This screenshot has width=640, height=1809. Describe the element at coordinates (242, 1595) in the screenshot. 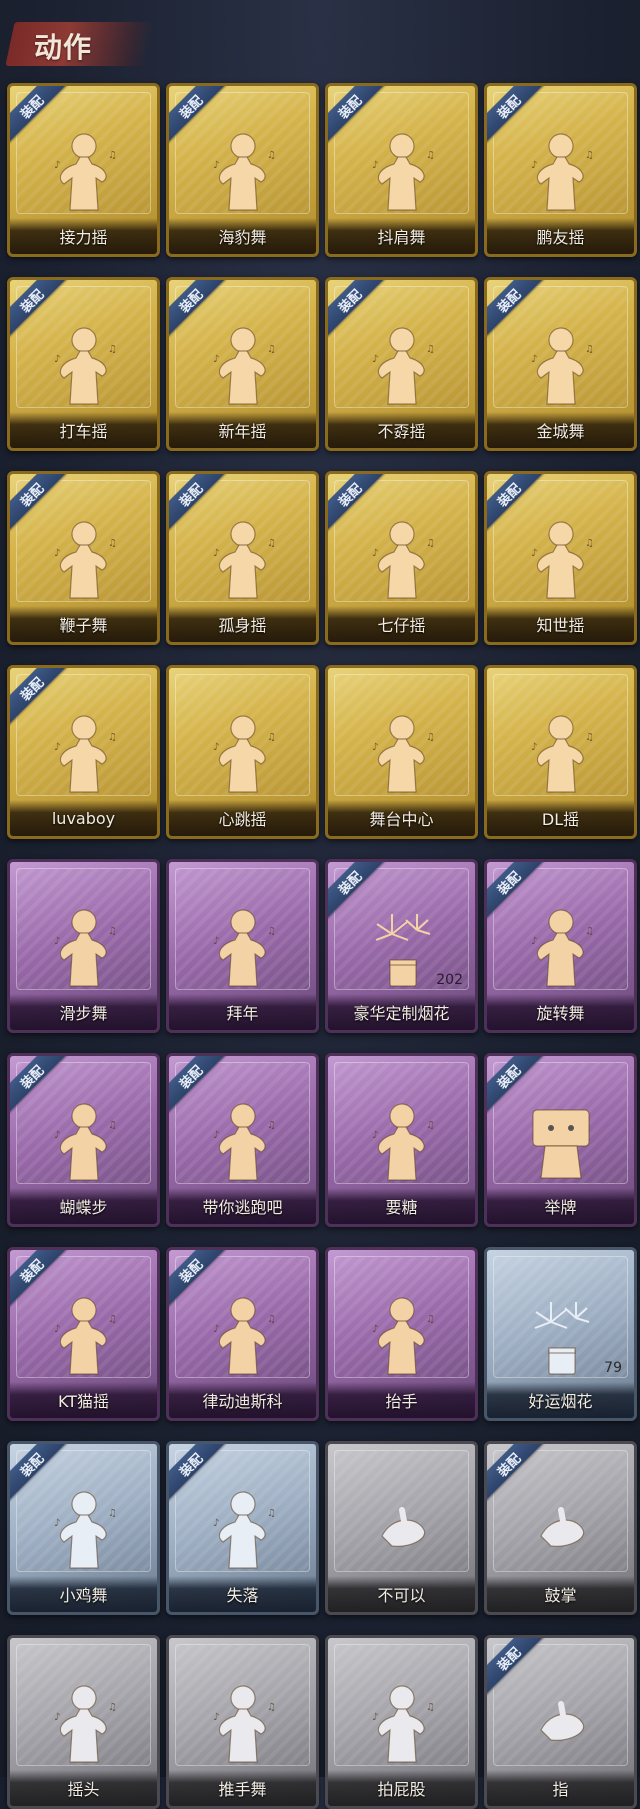

I see `emote-name: 失落` at that location.